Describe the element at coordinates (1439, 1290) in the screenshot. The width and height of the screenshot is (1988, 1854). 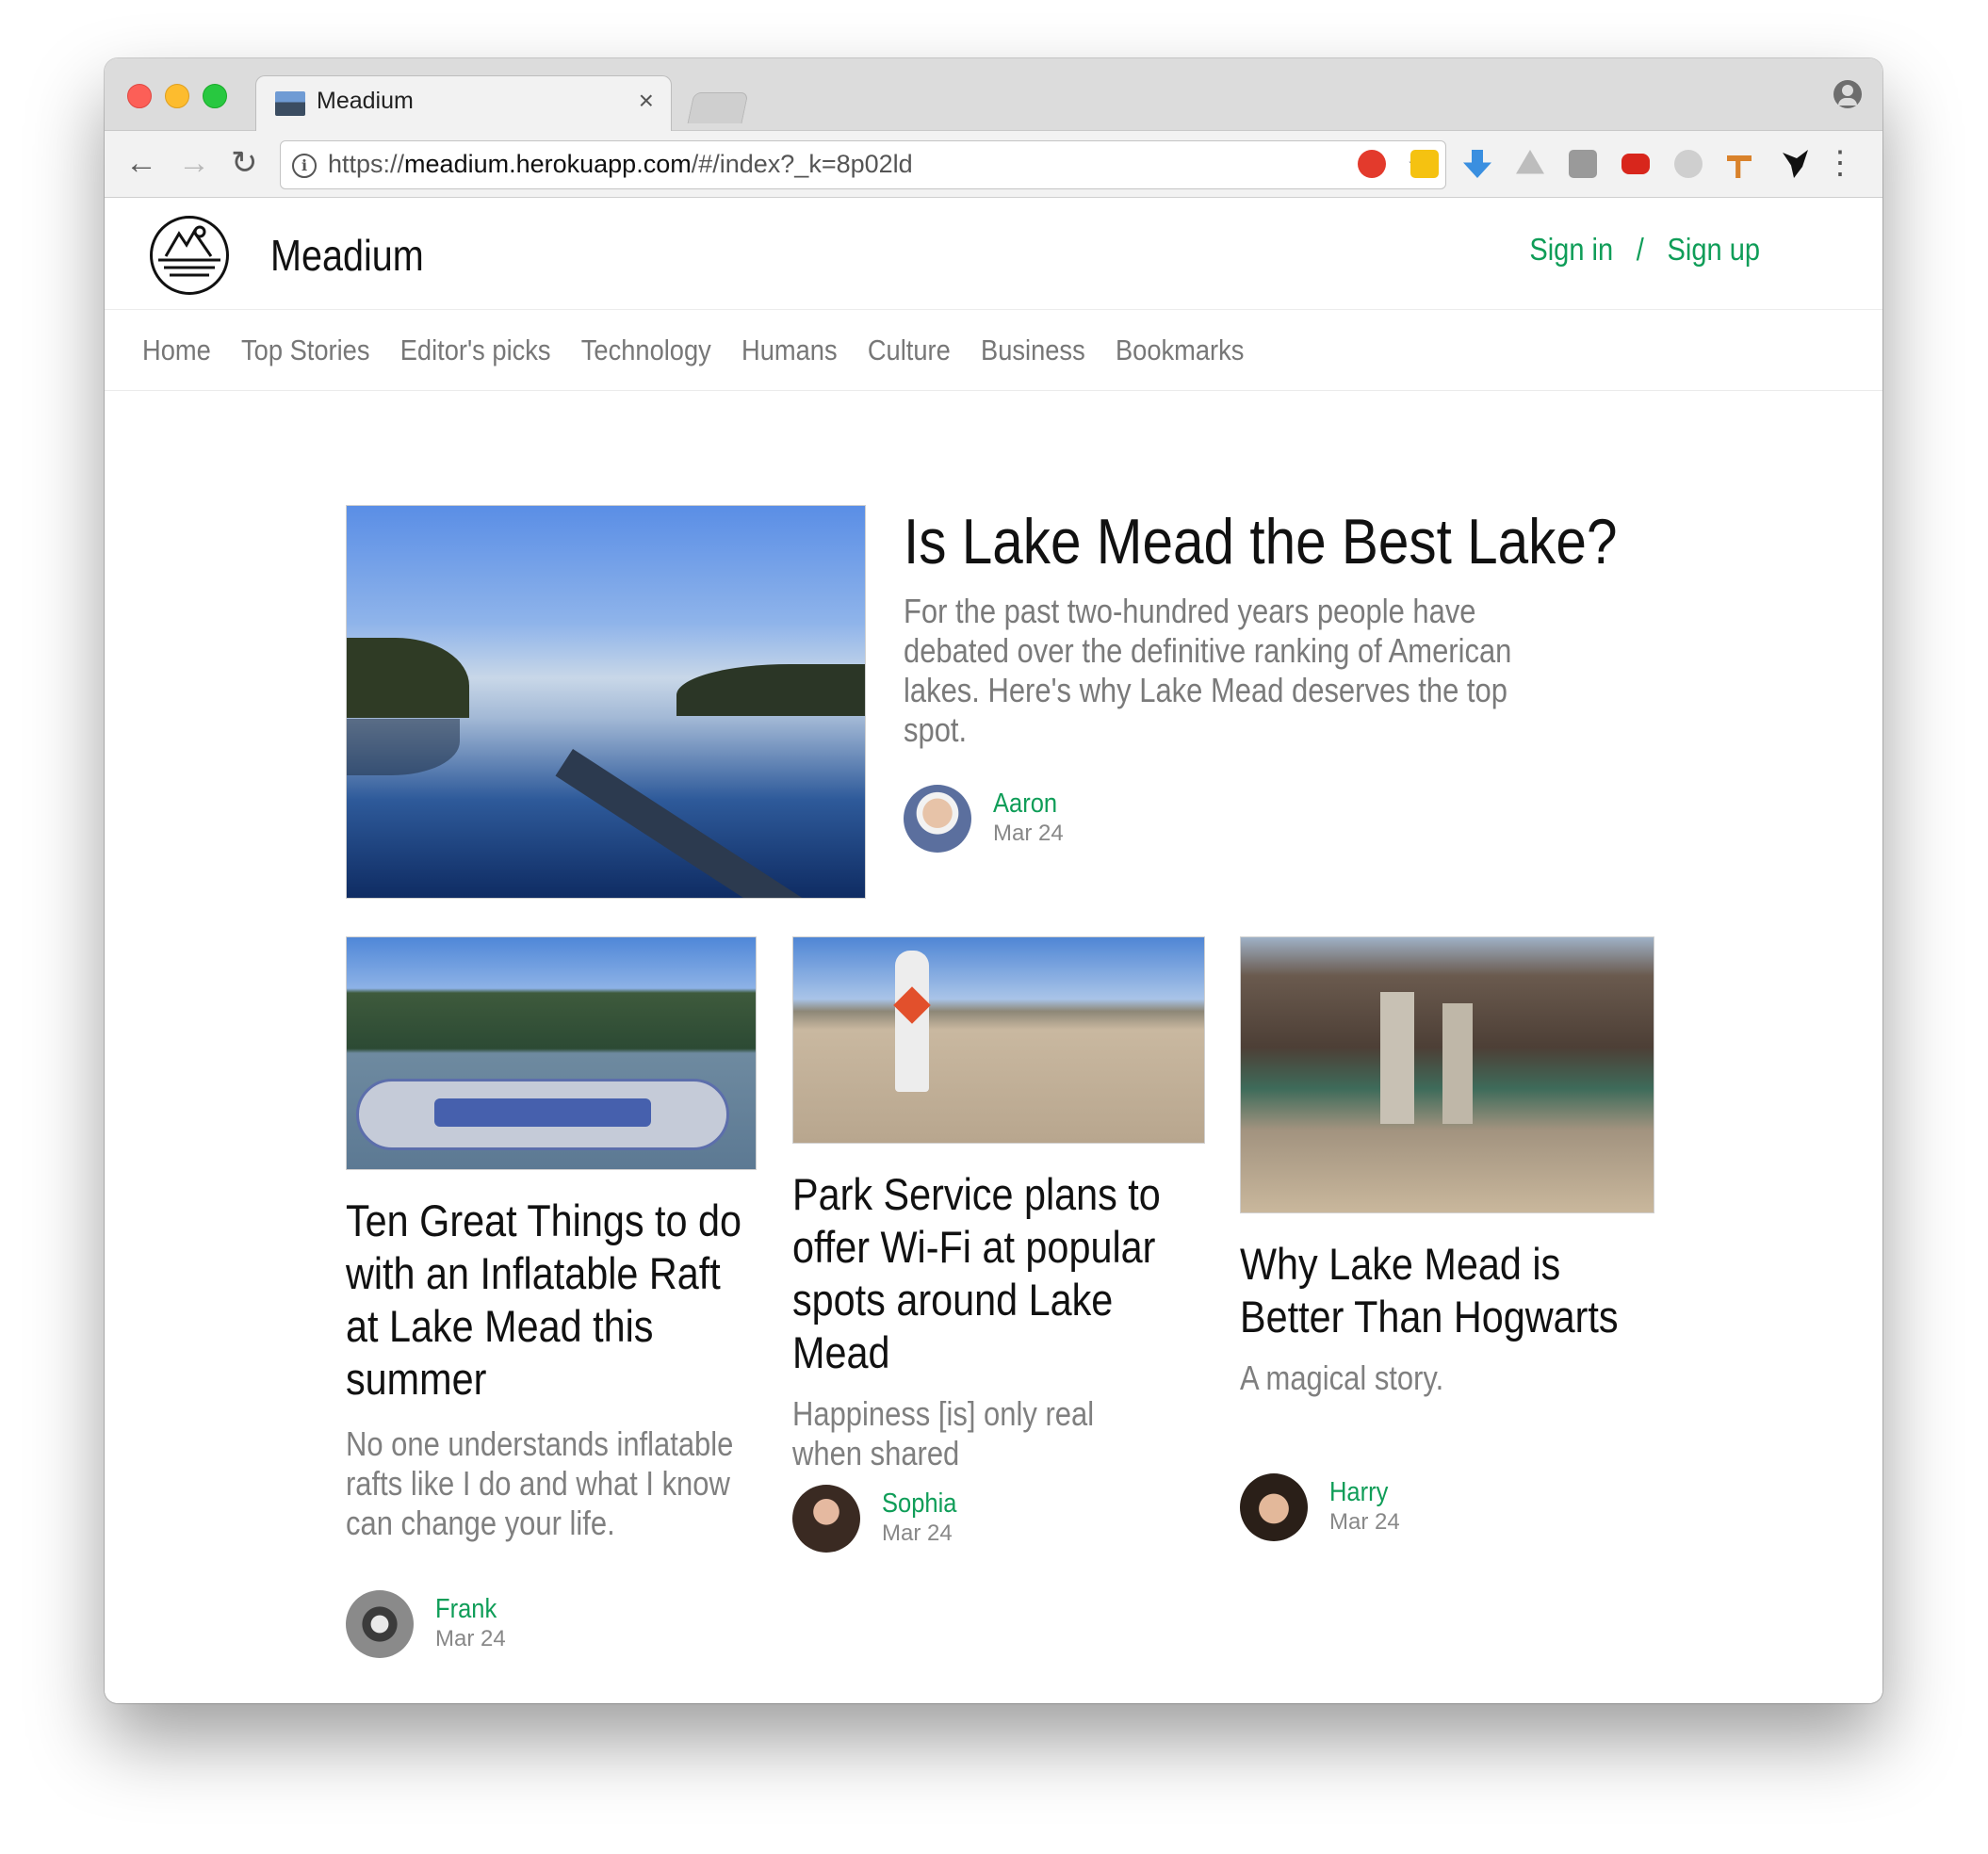
I see `card-title: Why Lake Mead is Better Than Hogwarts` at that location.